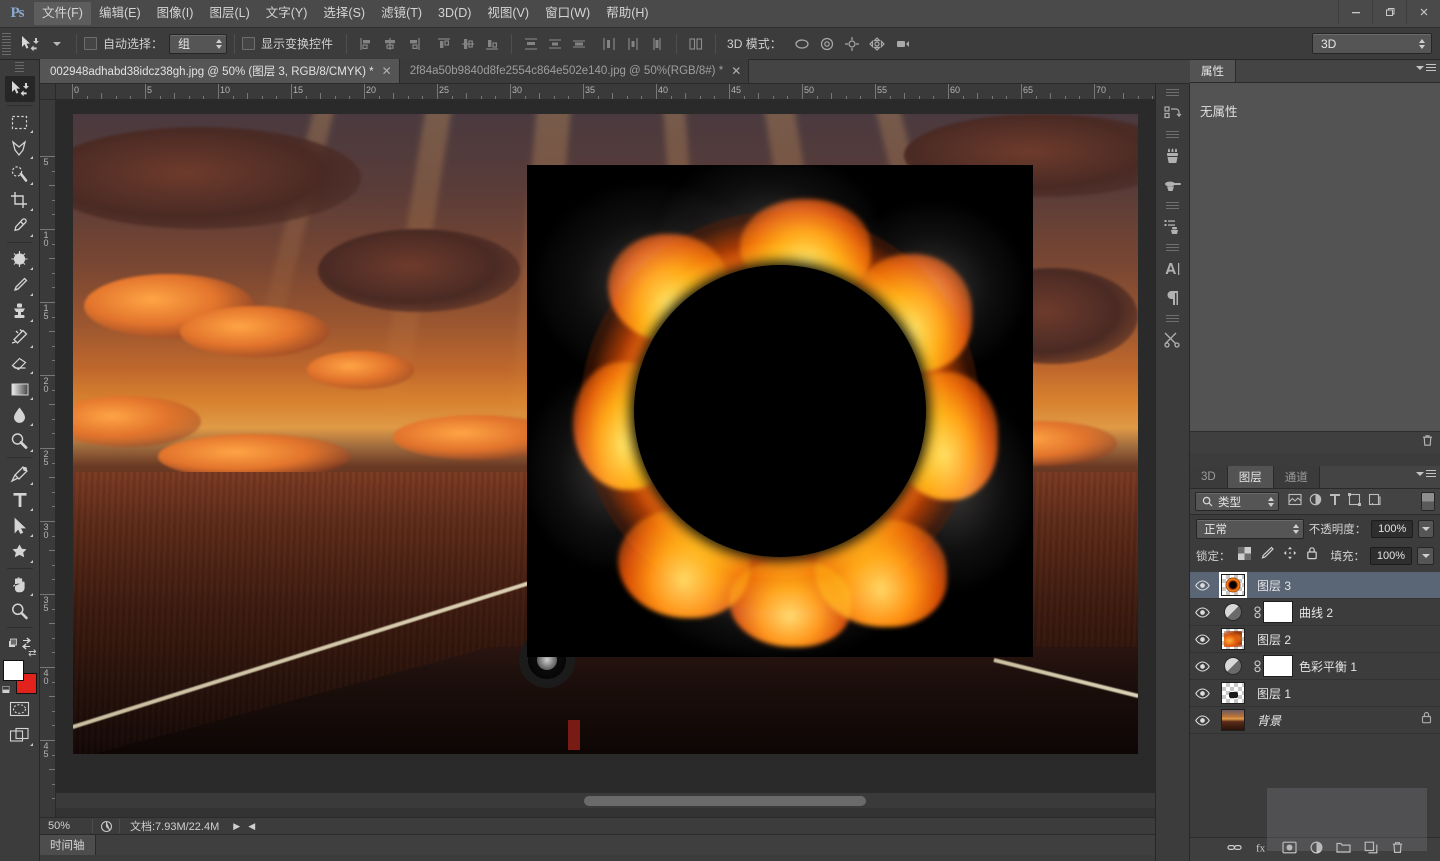 Image resolution: width=1440 pixels, height=861 pixels. Describe the element at coordinates (827, 44) in the screenshot. I see `roll-3d-object-icon` at that location.